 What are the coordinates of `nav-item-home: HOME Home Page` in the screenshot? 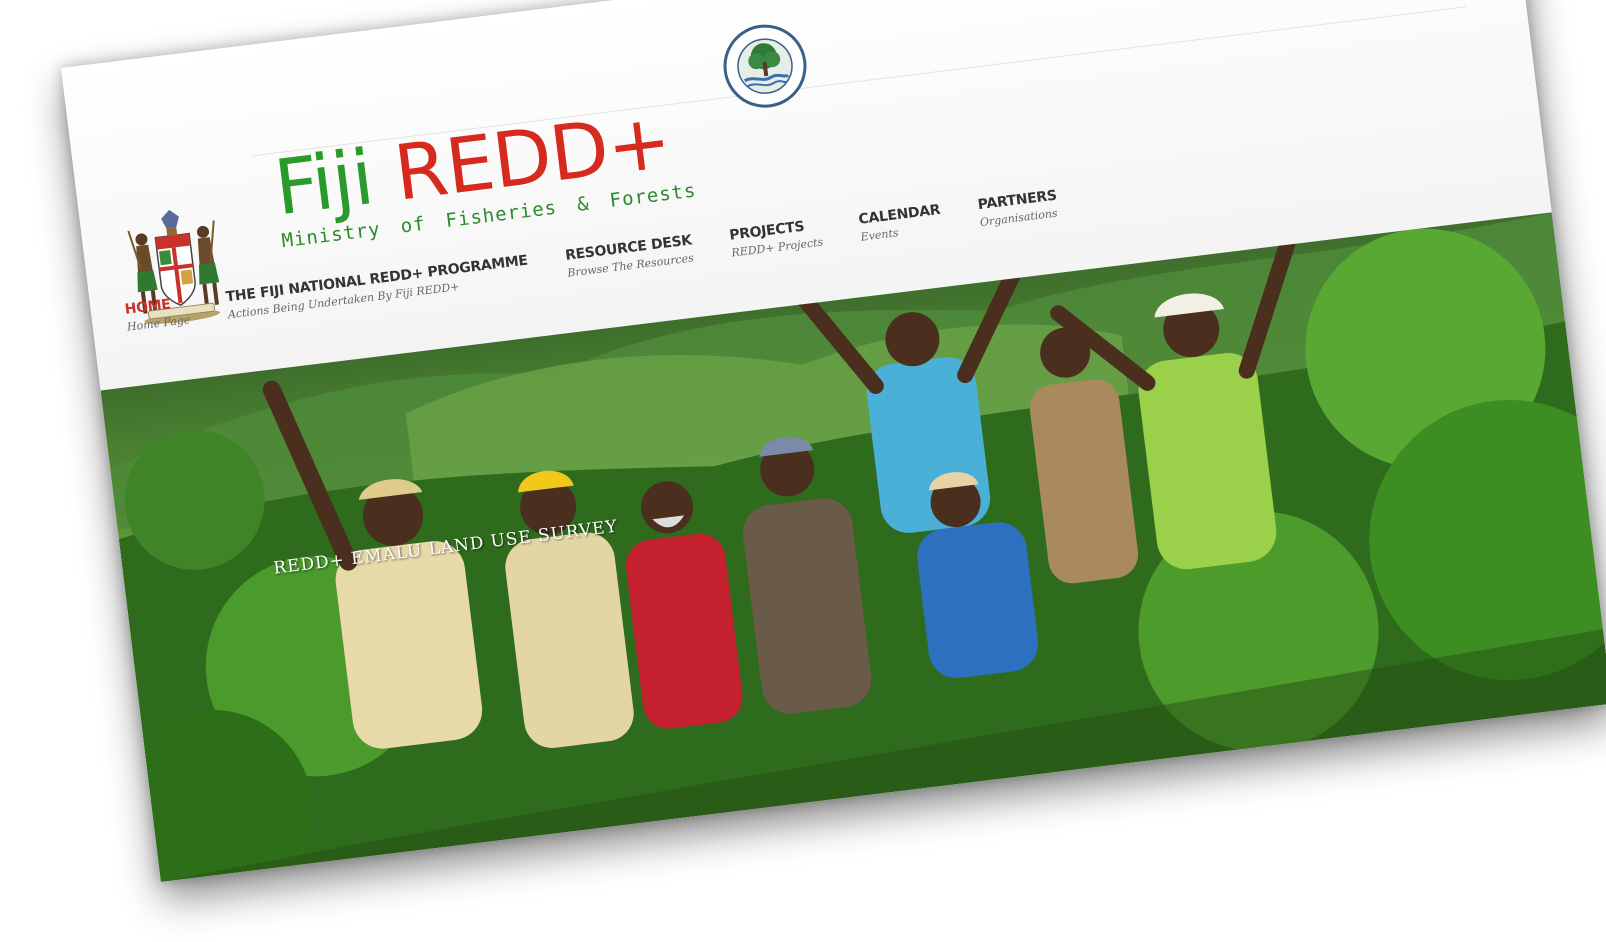 It's located at (157, 313).